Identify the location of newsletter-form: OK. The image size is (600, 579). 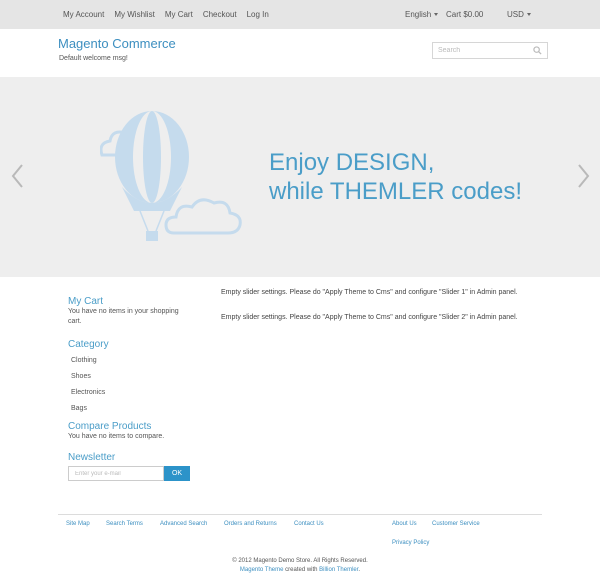
(133, 473).